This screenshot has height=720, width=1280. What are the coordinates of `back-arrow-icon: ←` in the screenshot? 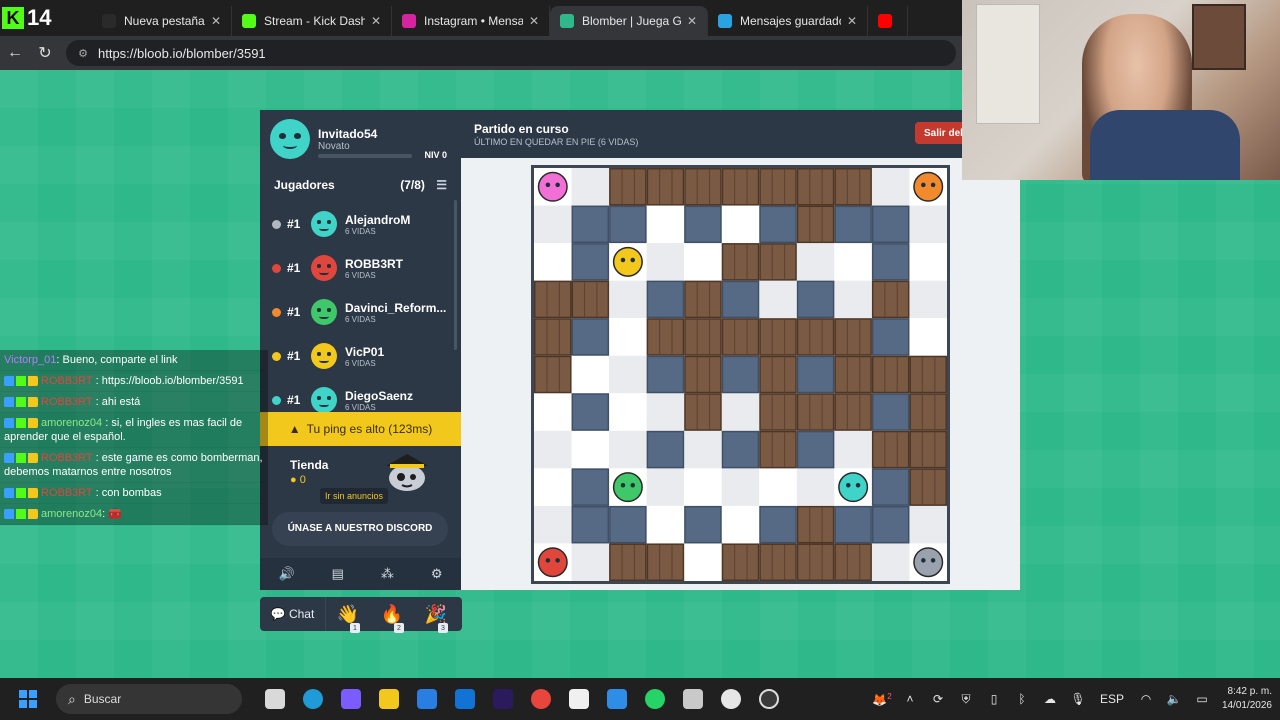 It's located at (15, 53).